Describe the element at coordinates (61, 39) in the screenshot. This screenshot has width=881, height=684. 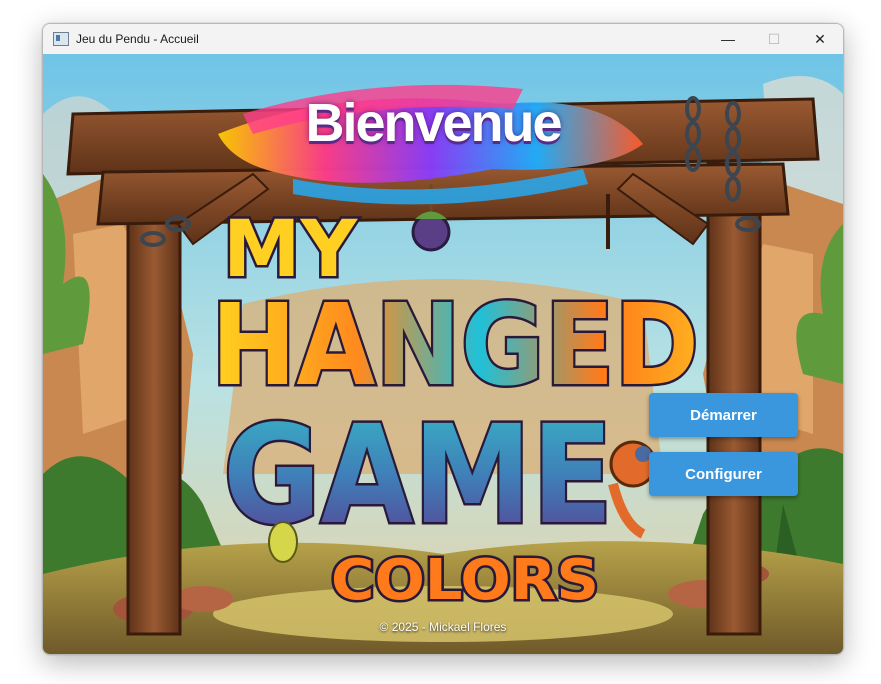
I see `app-icon` at that location.